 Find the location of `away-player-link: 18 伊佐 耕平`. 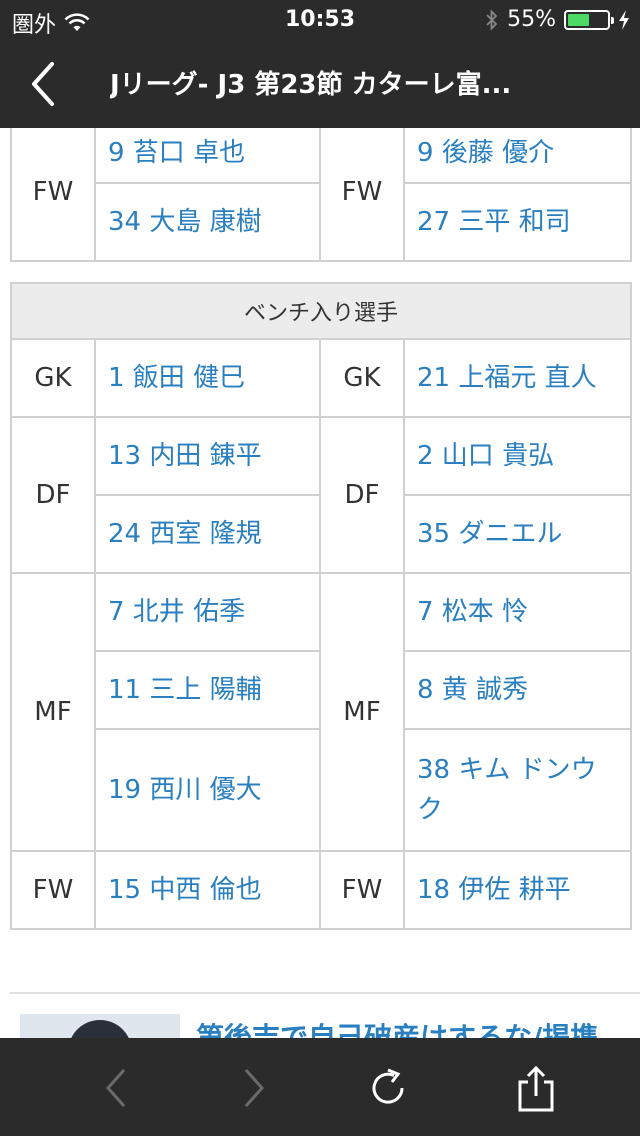

away-player-link: 18 伊佐 耕平 is located at coordinates (517, 890).